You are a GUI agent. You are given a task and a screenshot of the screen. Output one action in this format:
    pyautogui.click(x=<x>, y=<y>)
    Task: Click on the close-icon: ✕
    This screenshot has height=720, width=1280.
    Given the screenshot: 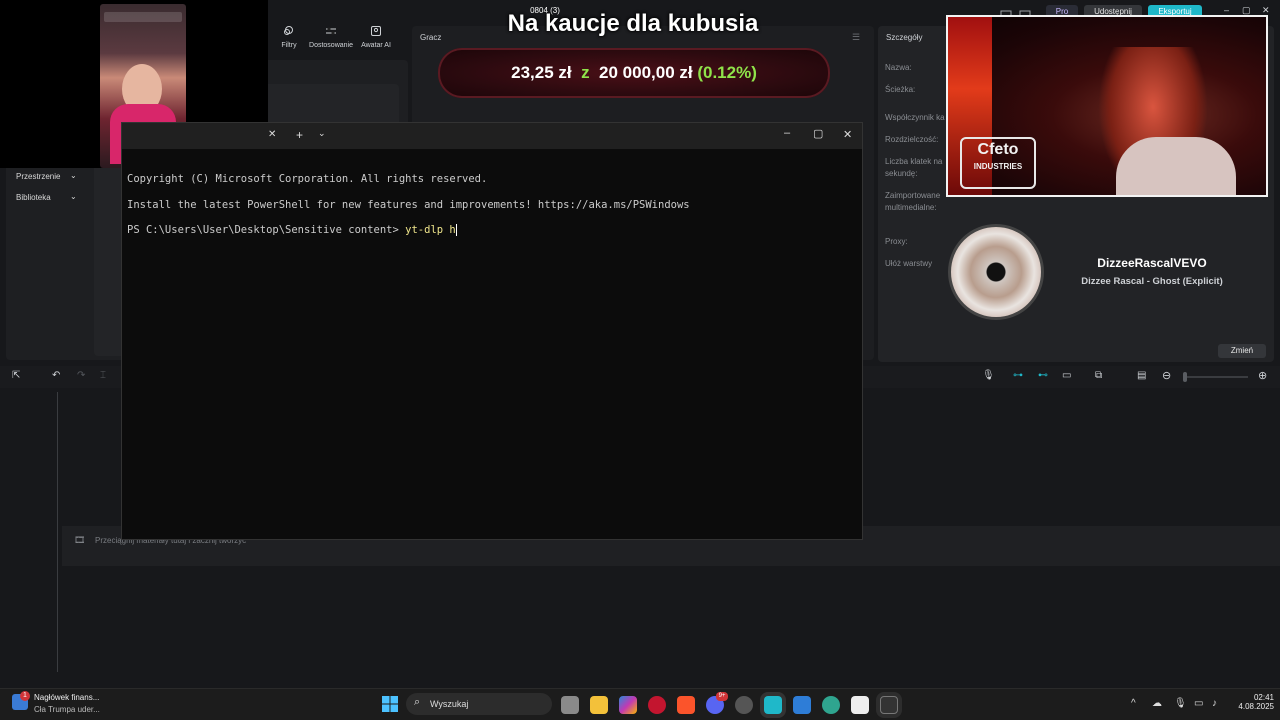 What is the action you would take?
    pyautogui.click(x=847, y=134)
    